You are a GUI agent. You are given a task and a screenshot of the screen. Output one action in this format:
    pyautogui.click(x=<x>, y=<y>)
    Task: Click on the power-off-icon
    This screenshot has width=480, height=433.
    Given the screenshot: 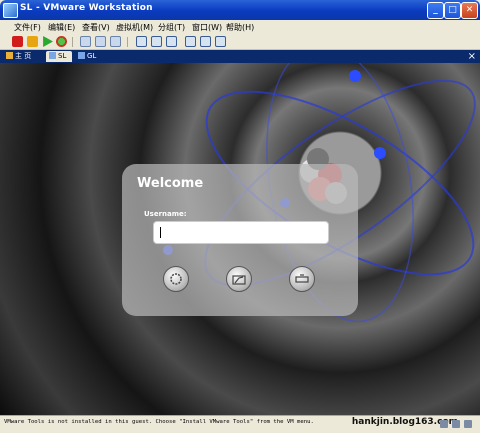 What is the action you would take?
    pyautogui.click(x=17, y=41)
    